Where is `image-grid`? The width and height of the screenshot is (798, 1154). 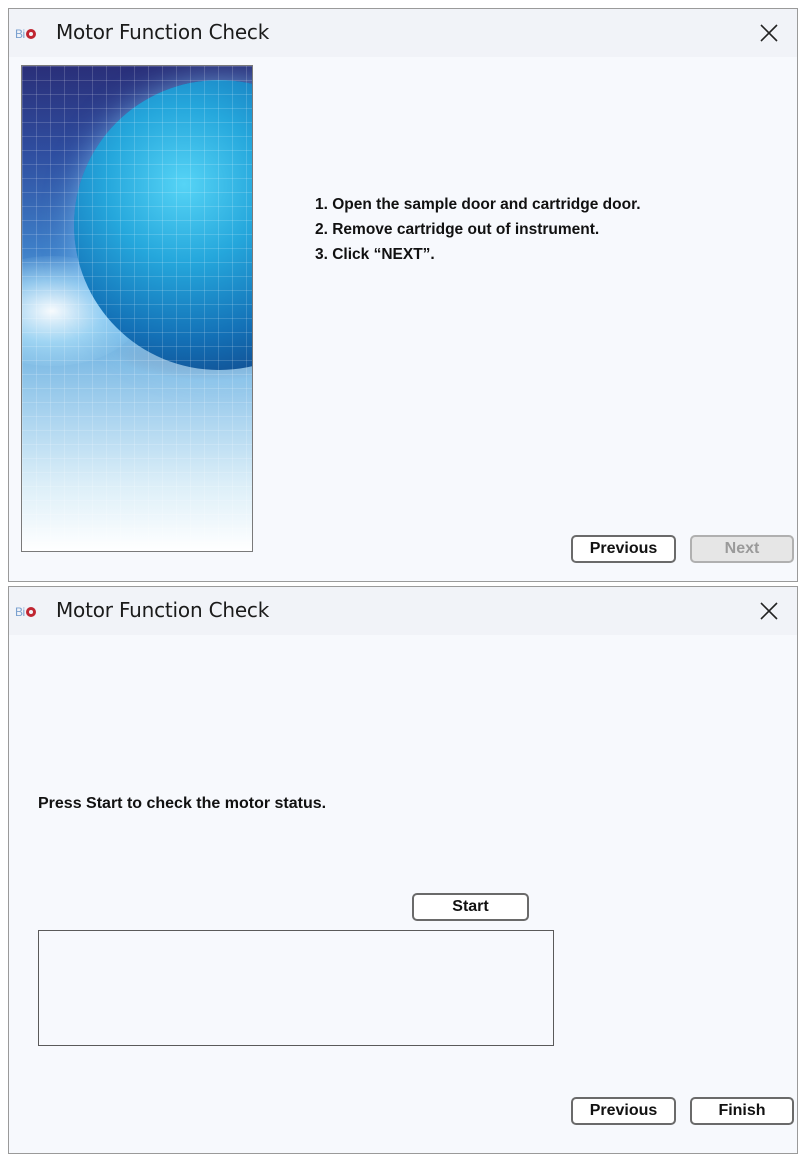
image-grid is located at coordinates (137, 308).